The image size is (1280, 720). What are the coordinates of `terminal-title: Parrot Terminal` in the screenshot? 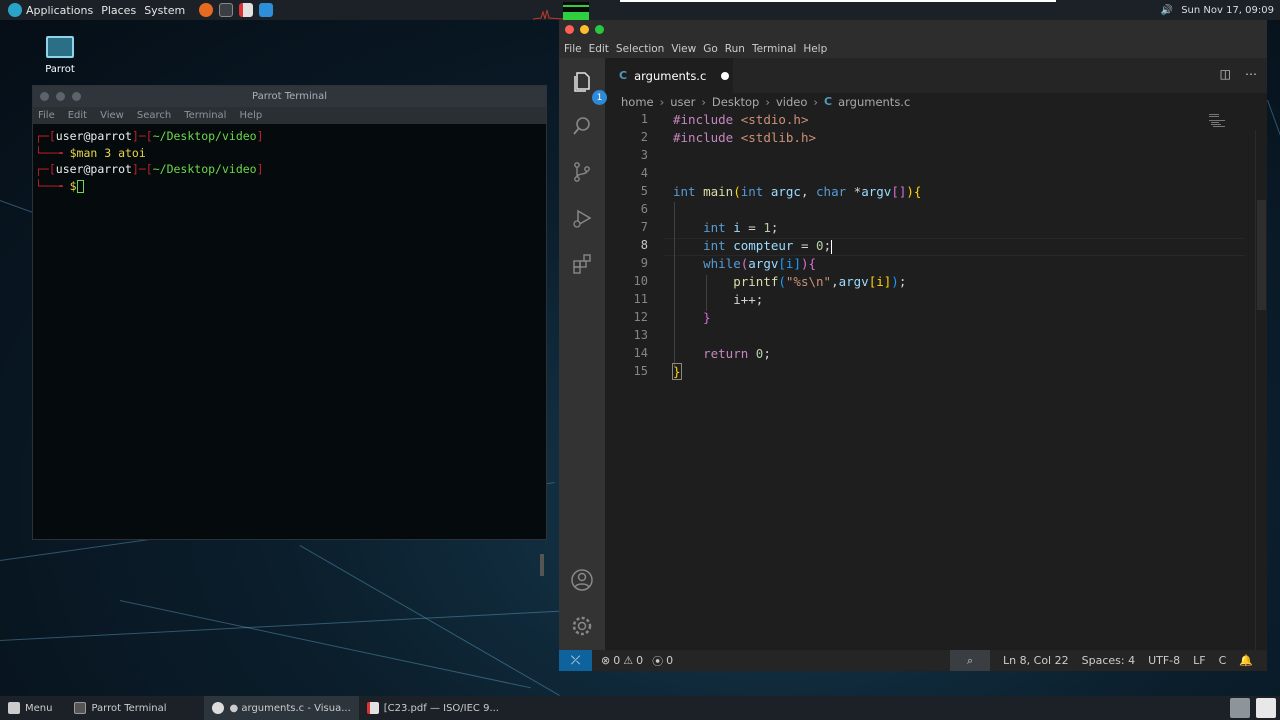 It's located at (289, 96).